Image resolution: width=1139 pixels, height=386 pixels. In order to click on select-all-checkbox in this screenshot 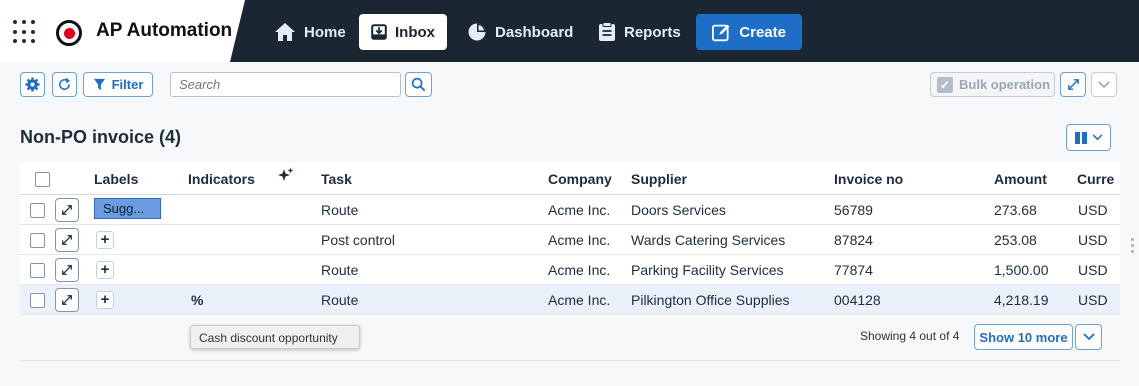, I will do `click(42, 179)`.